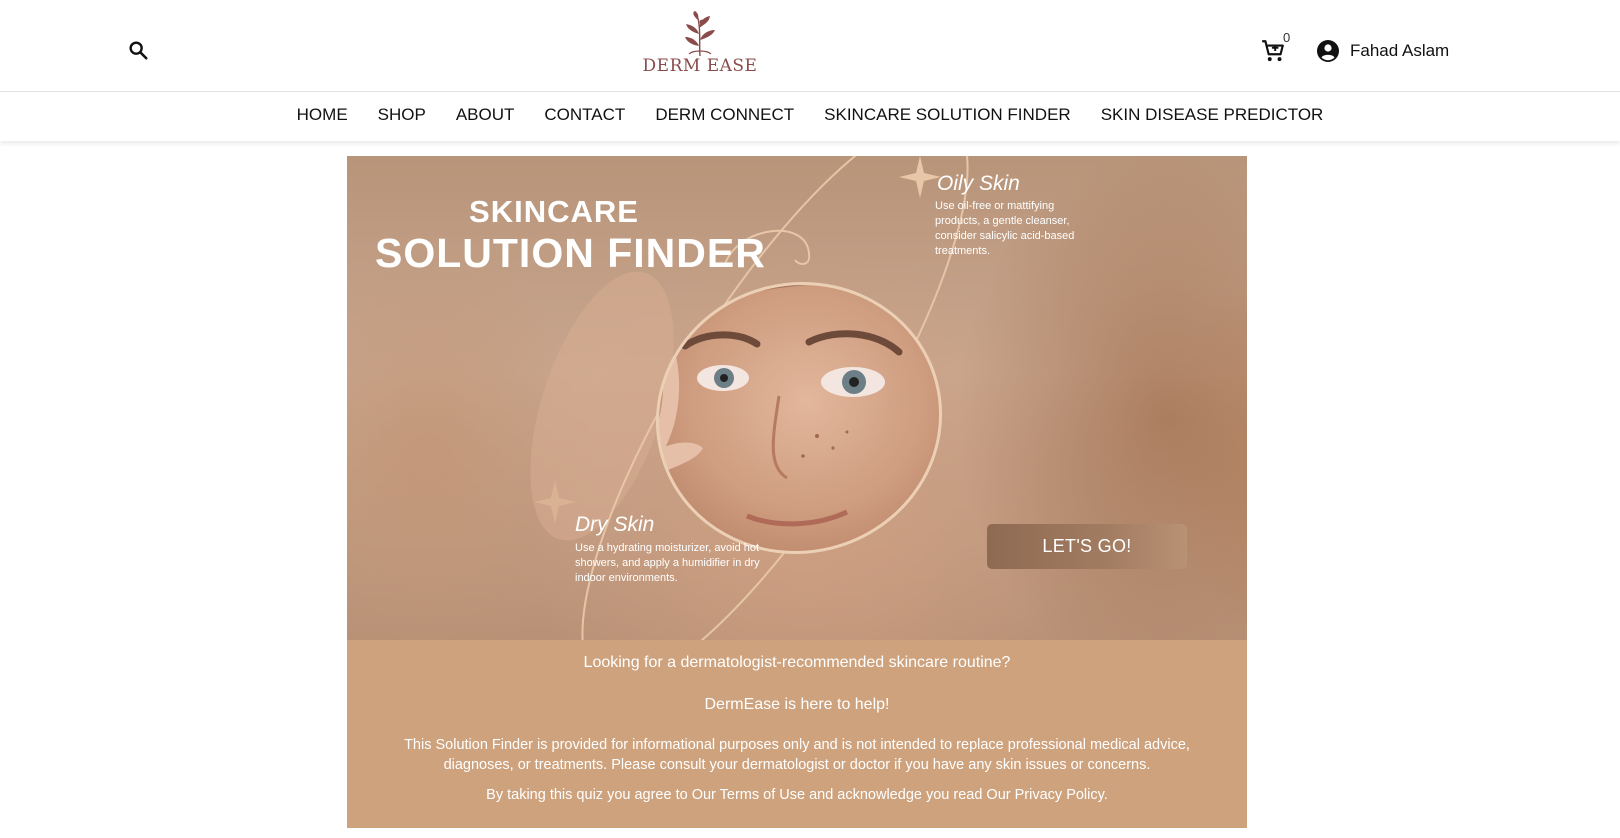 The image size is (1620, 838). I want to click on logo: DERM EASE, so click(700, 44).